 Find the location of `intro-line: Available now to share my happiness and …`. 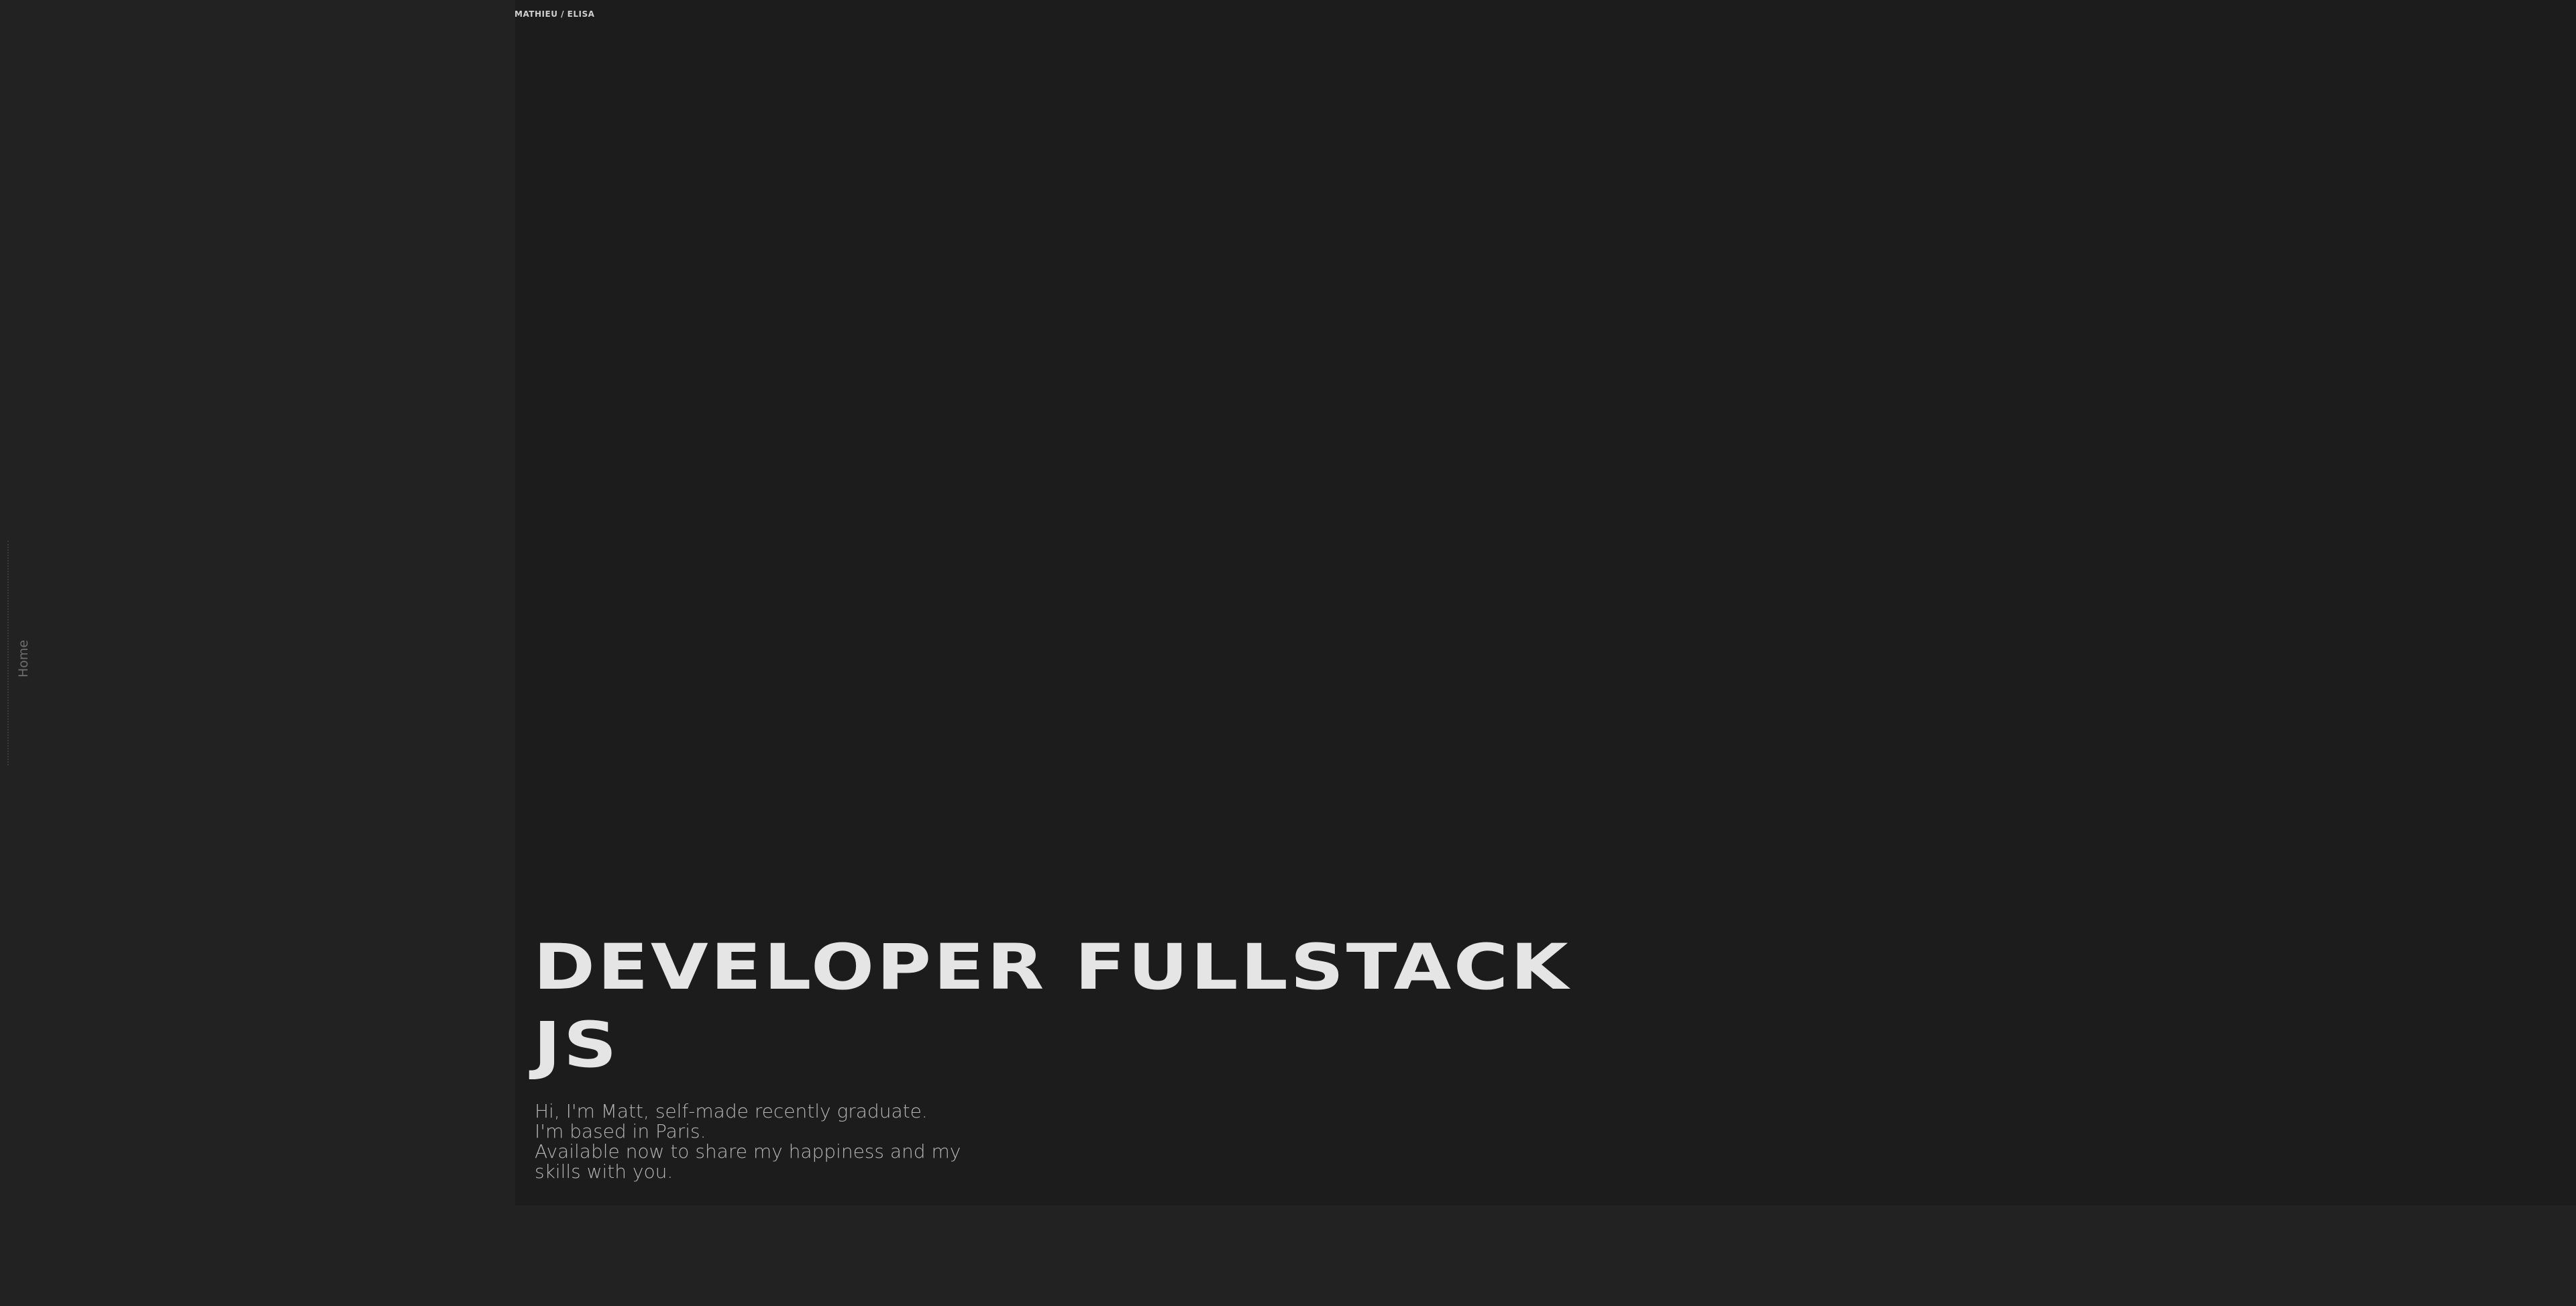

intro-line: Available now to share my happiness and … is located at coordinates (748, 1151).